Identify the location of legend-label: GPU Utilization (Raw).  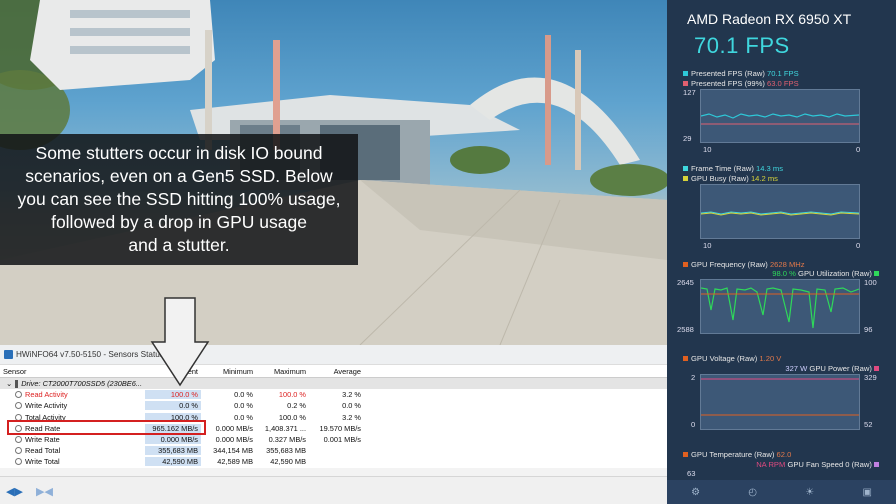
(835, 273).